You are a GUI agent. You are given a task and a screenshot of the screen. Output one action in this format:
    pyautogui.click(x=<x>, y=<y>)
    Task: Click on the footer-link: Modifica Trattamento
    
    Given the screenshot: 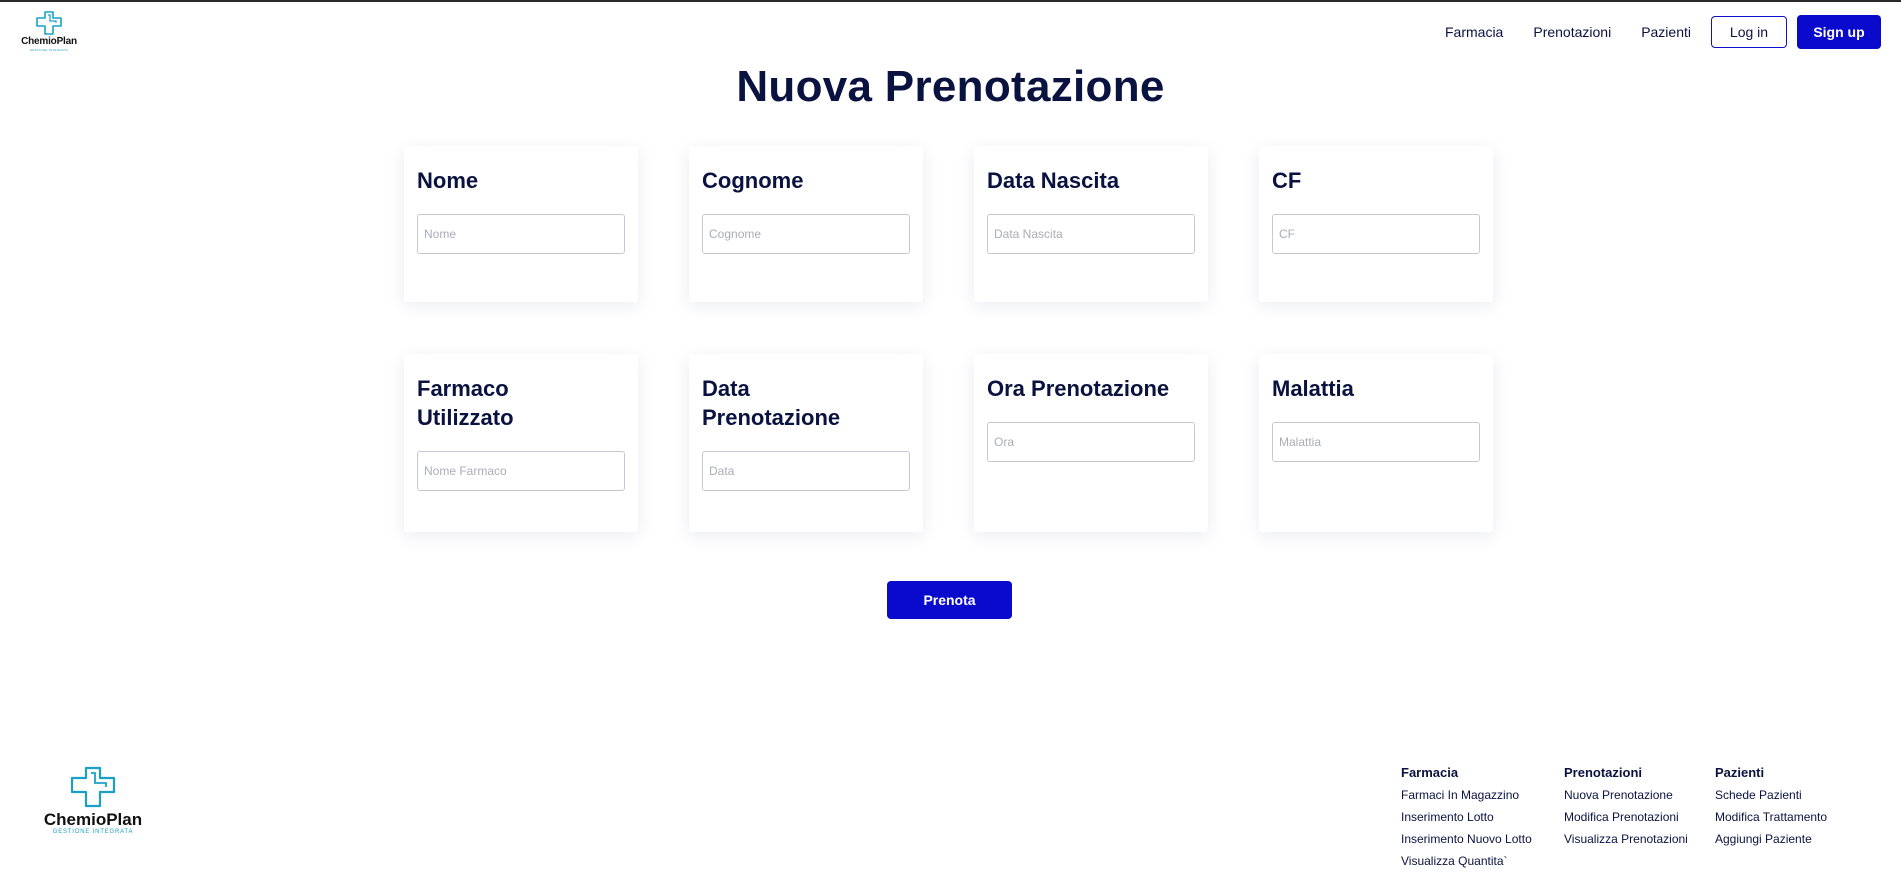 What is the action you would take?
    pyautogui.click(x=1771, y=817)
    